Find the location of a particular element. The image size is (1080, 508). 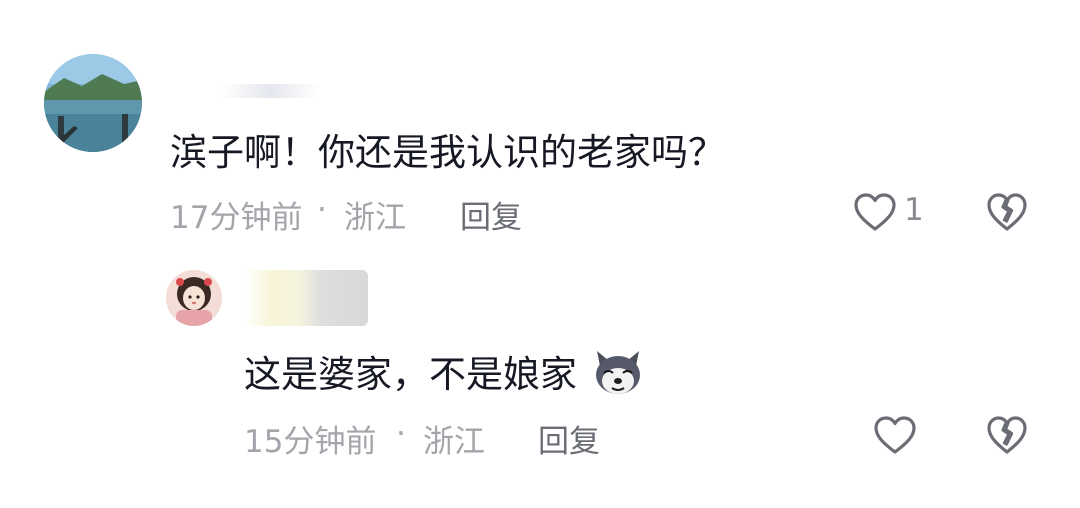

avatar-seaside-photo is located at coordinates (93, 103).